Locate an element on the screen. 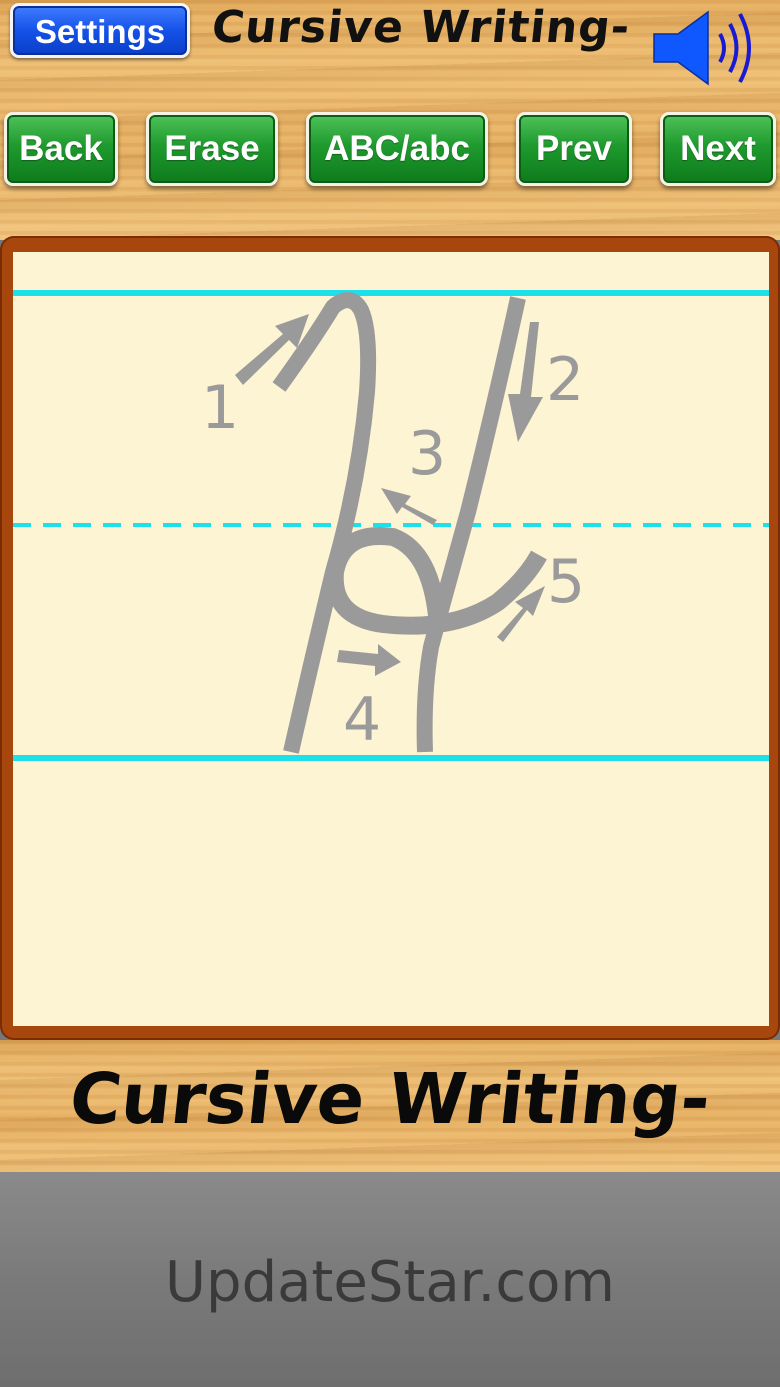  settings-button: Settings is located at coordinates (100, 30).